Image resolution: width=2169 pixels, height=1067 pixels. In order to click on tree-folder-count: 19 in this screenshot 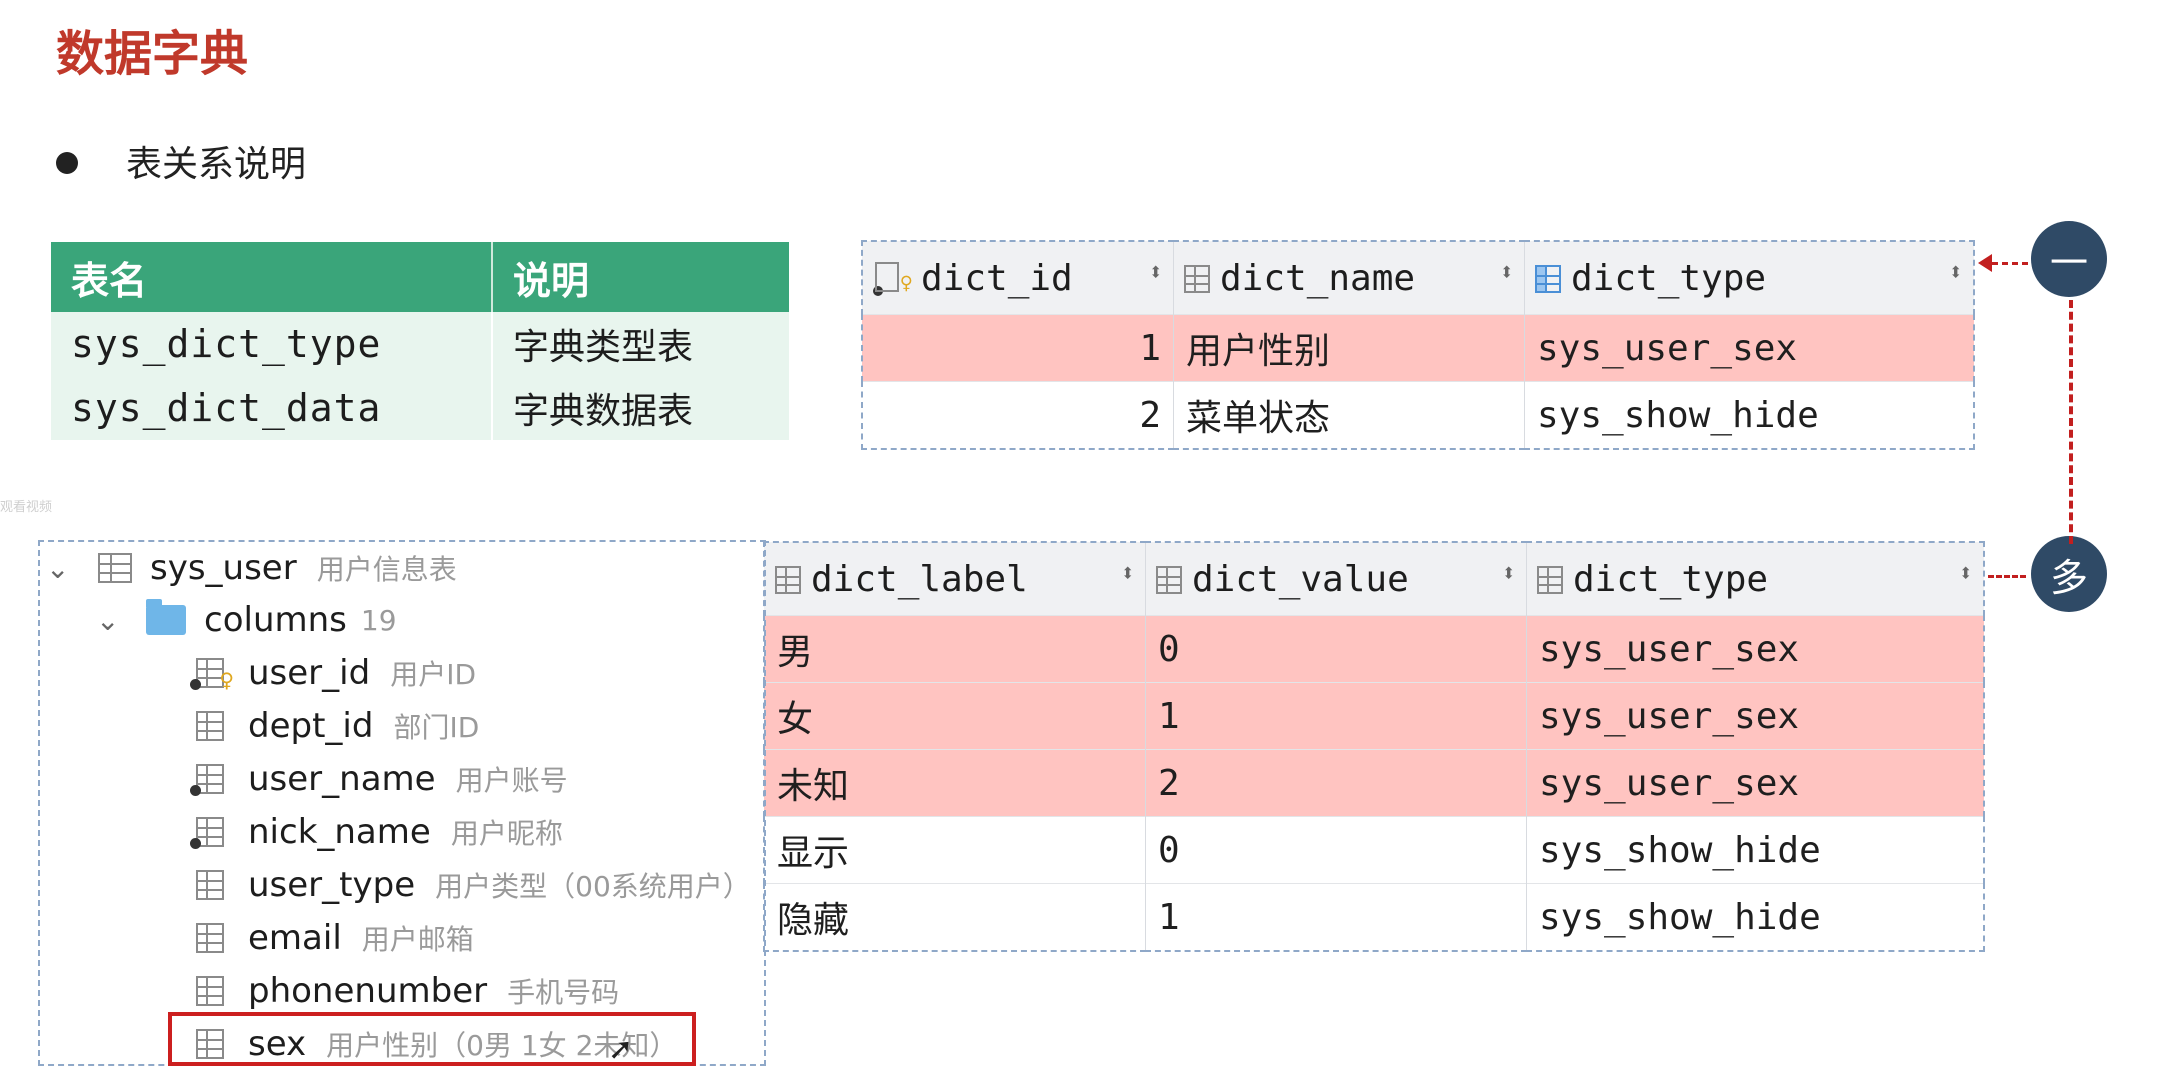, I will do `click(378, 620)`.